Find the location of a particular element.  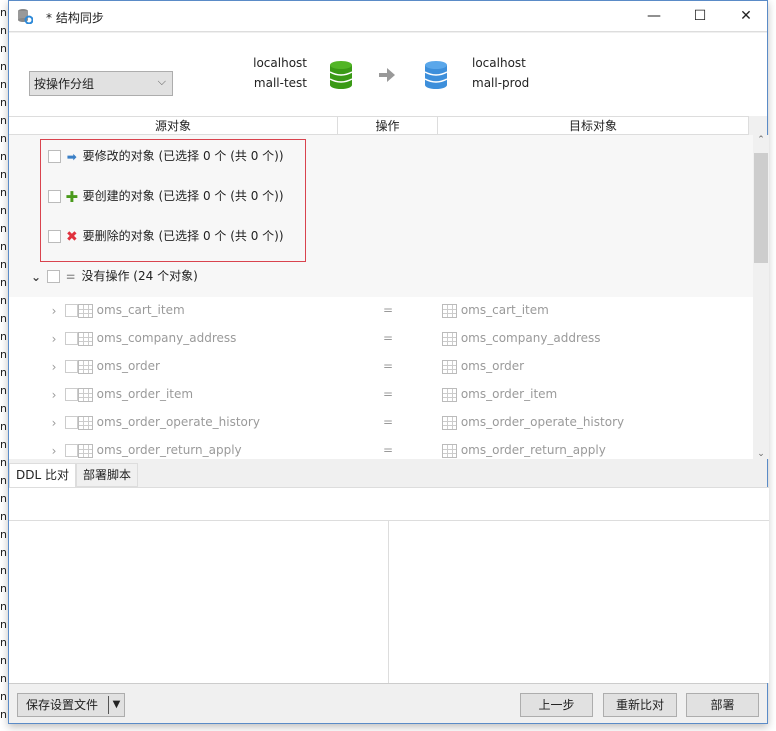

equals-icon: = is located at coordinates (70, 276).